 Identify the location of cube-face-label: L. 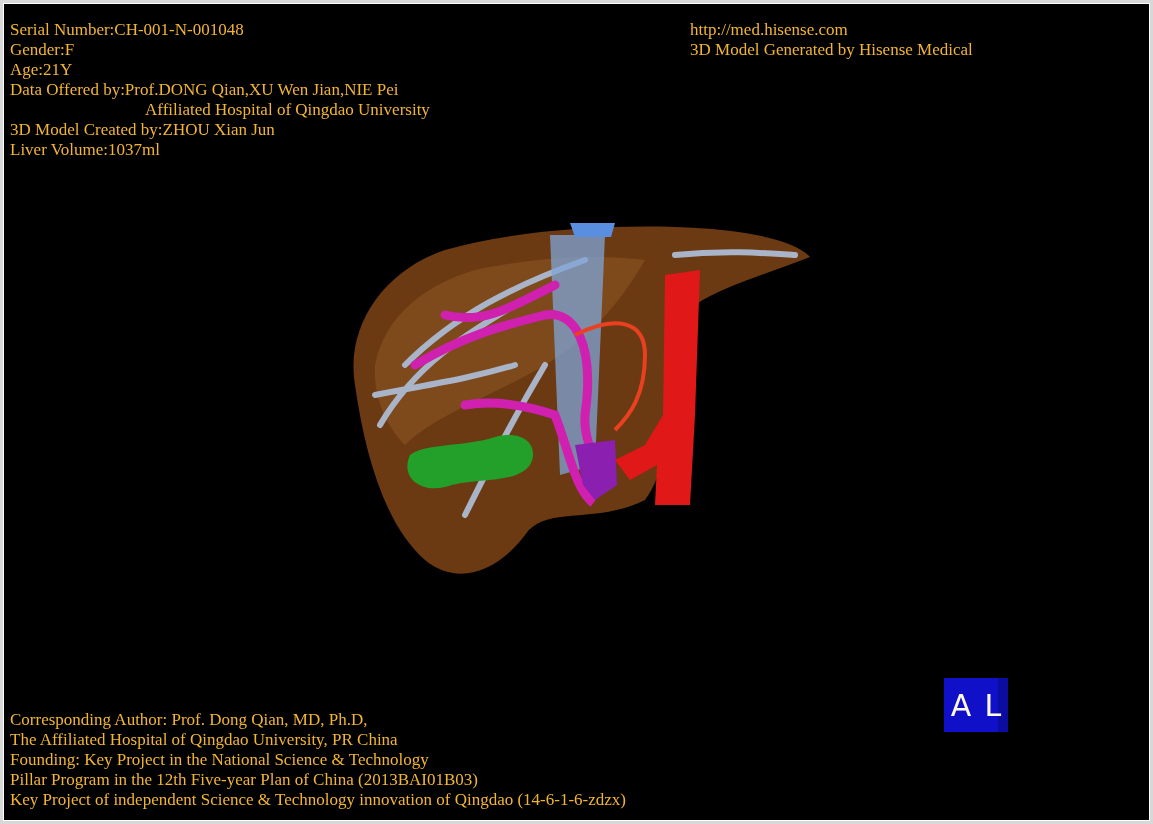
(993, 705).